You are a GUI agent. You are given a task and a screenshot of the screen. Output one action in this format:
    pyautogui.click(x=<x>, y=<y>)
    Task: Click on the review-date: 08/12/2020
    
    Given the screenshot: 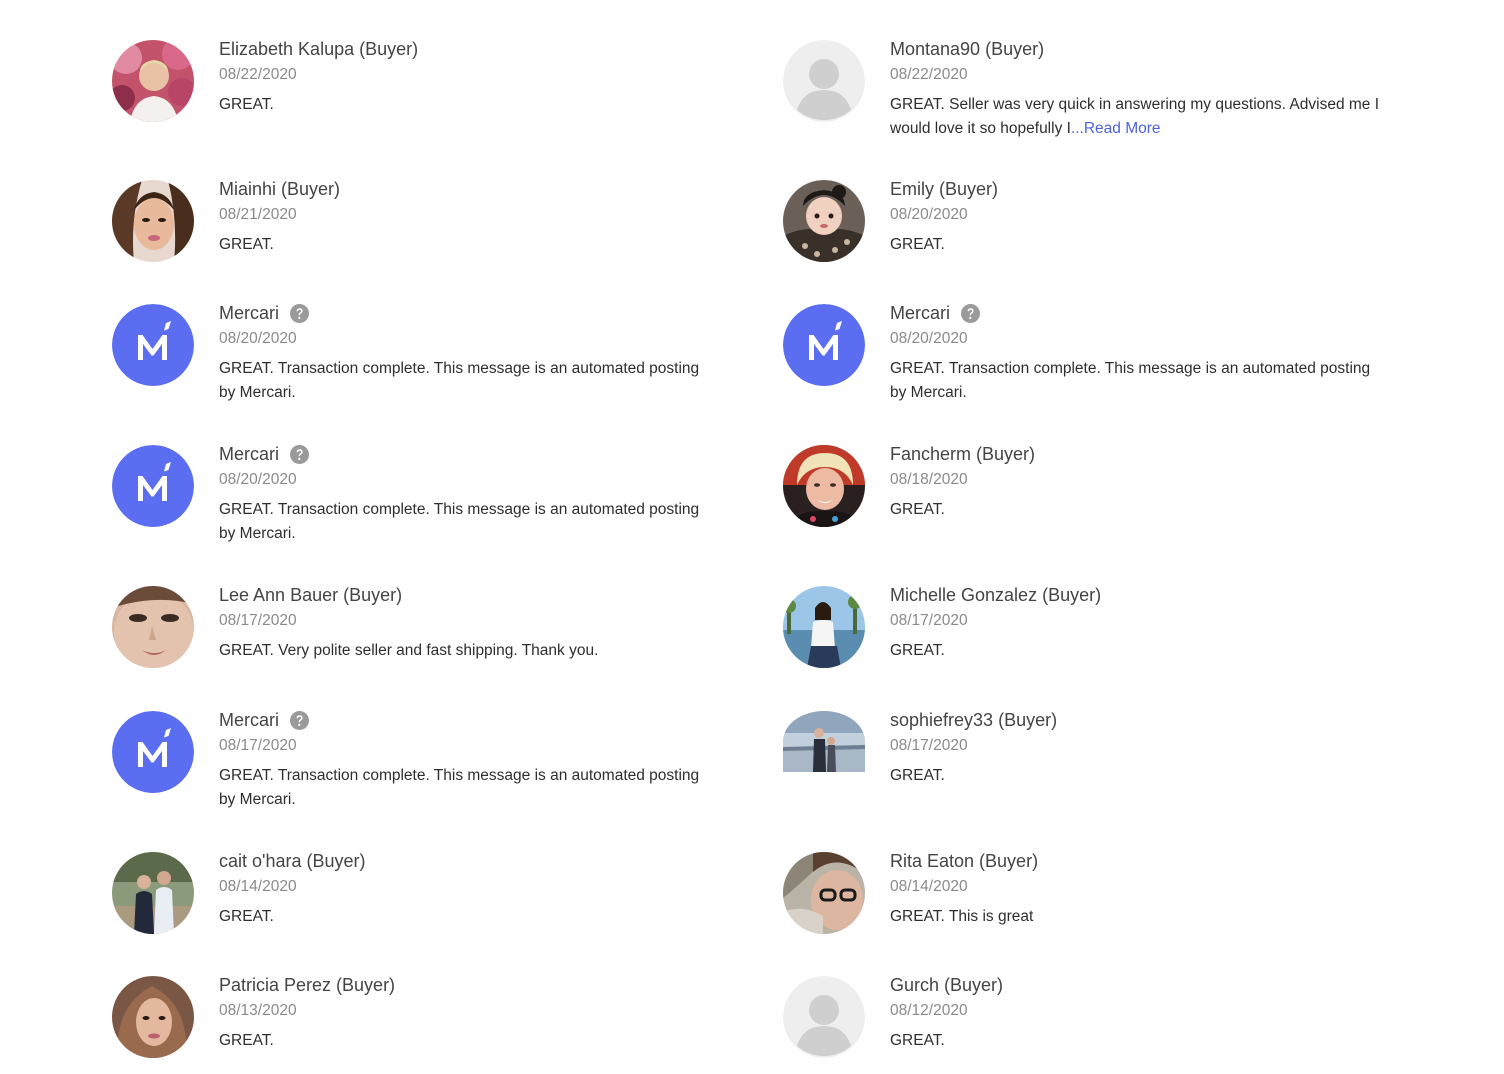 What is the action you would take?
    pyautogui.click(x=929, y=1010)
    